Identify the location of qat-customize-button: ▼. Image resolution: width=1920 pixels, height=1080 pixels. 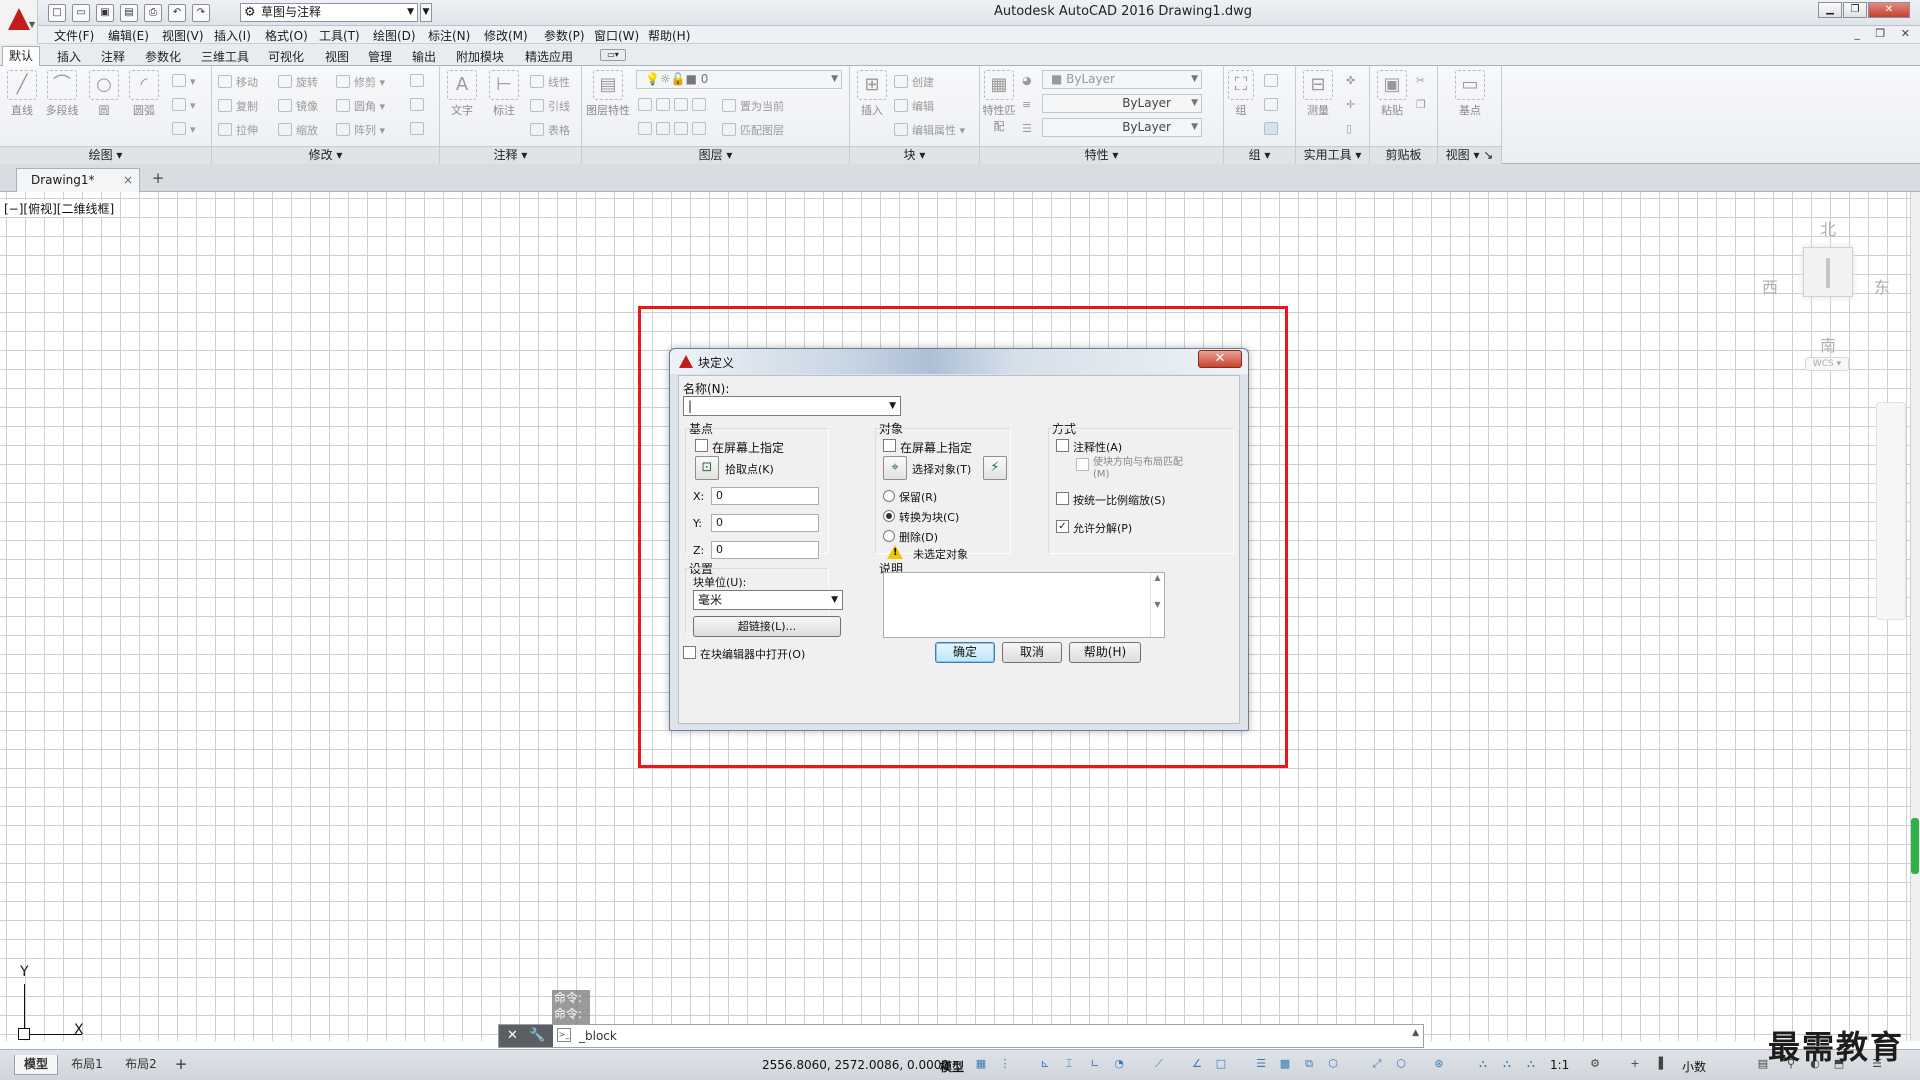
(426, 12).